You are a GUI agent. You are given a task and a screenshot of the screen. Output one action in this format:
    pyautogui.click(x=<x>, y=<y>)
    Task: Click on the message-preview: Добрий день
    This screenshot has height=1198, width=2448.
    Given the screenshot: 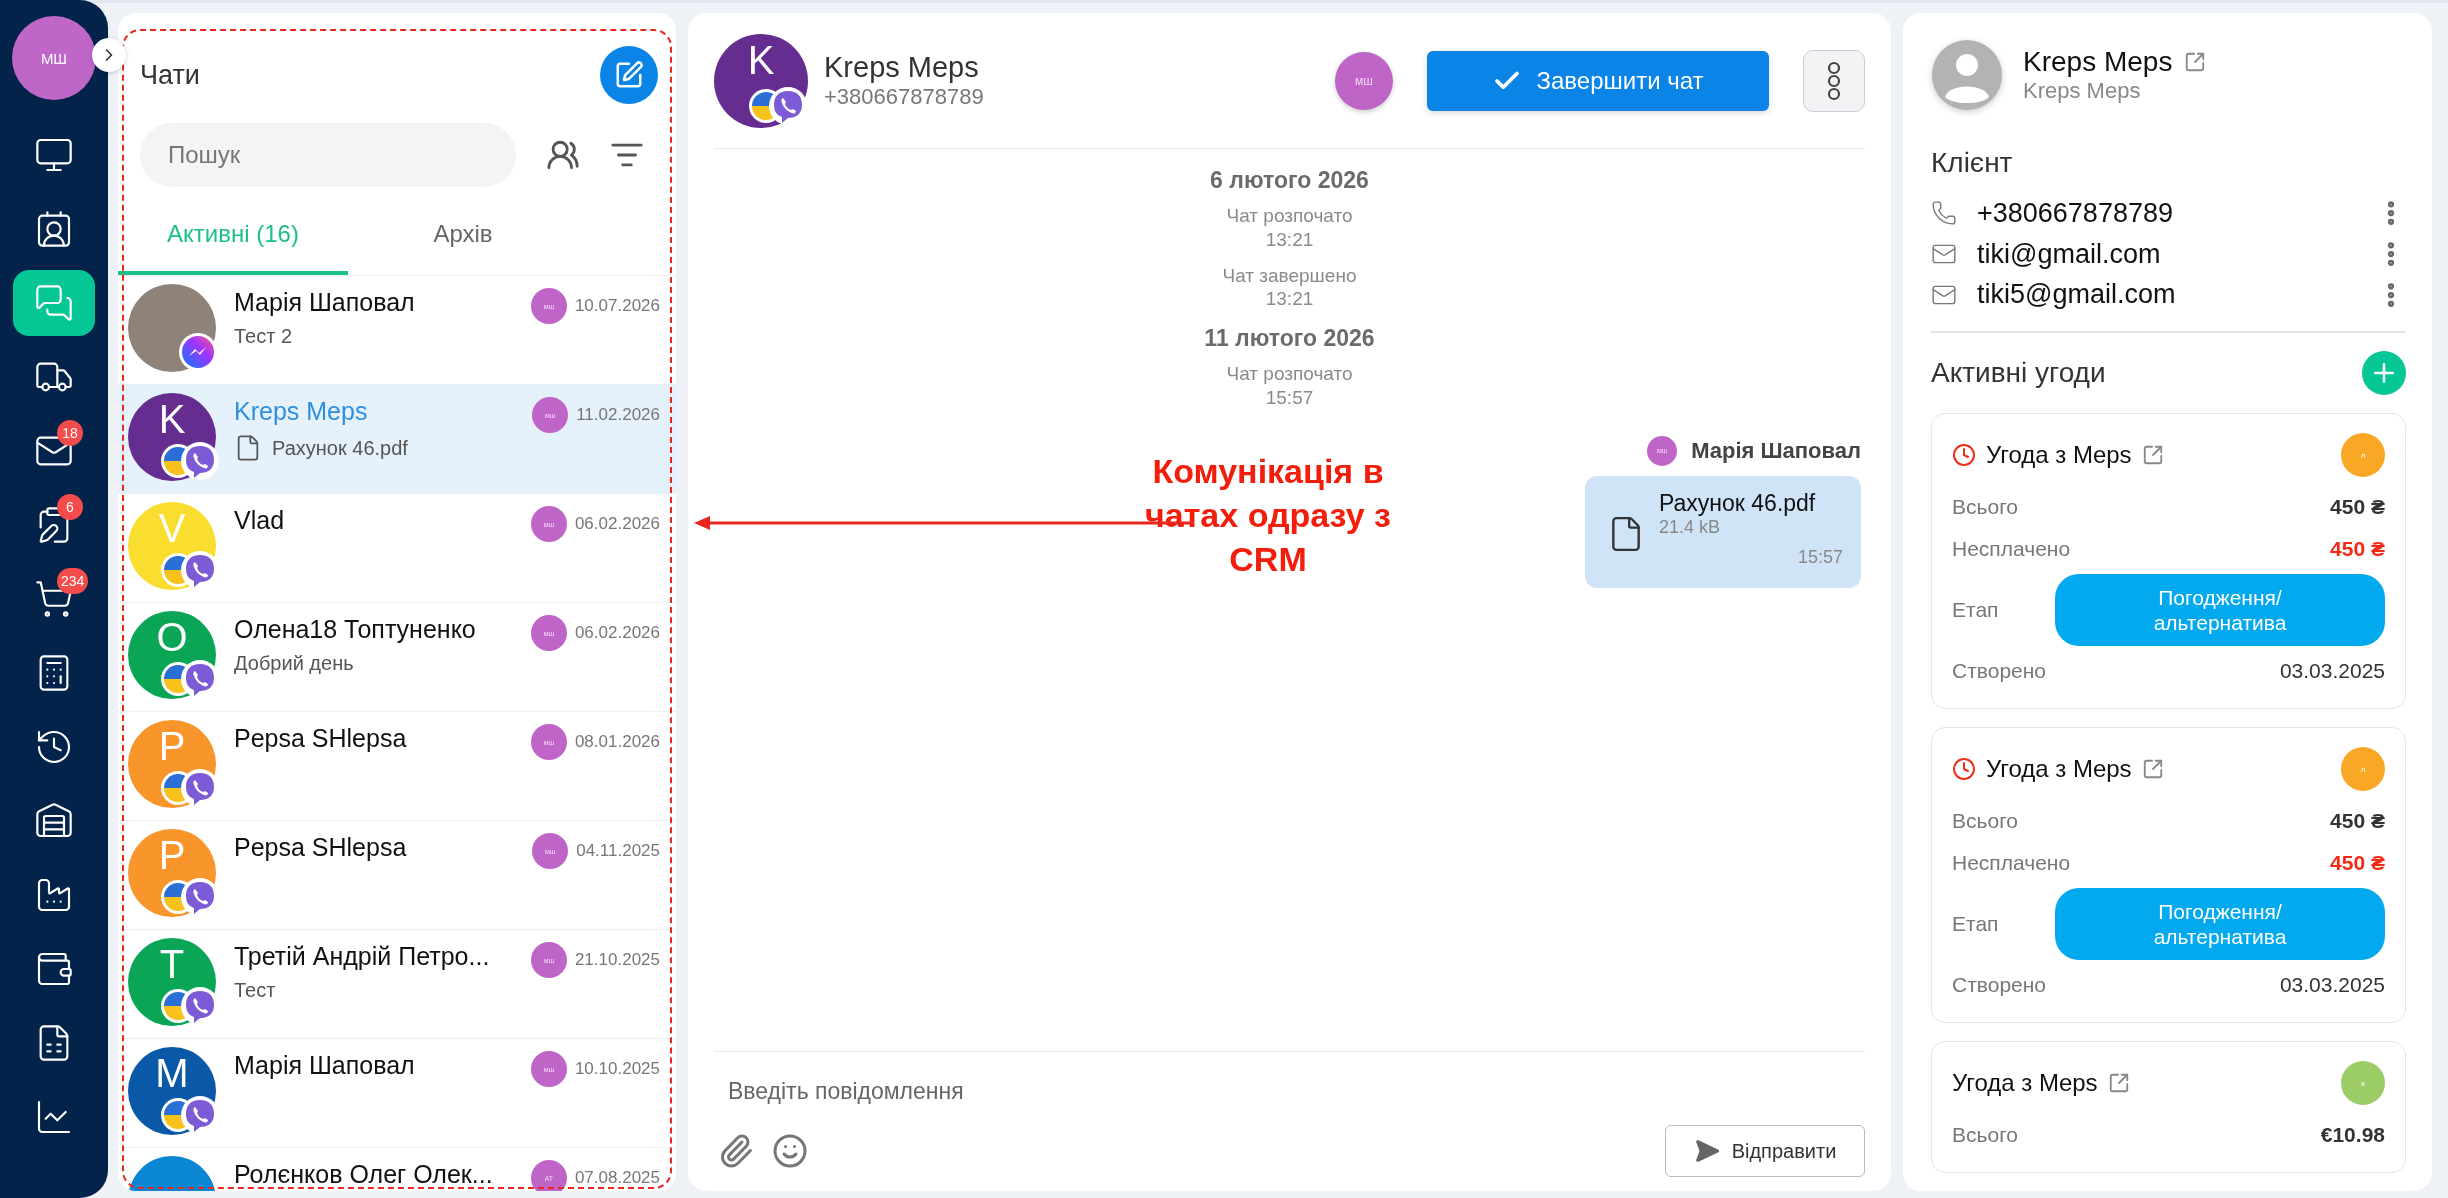 What is the action you would take?
    pyautogui.click(x=294, y=663)
    